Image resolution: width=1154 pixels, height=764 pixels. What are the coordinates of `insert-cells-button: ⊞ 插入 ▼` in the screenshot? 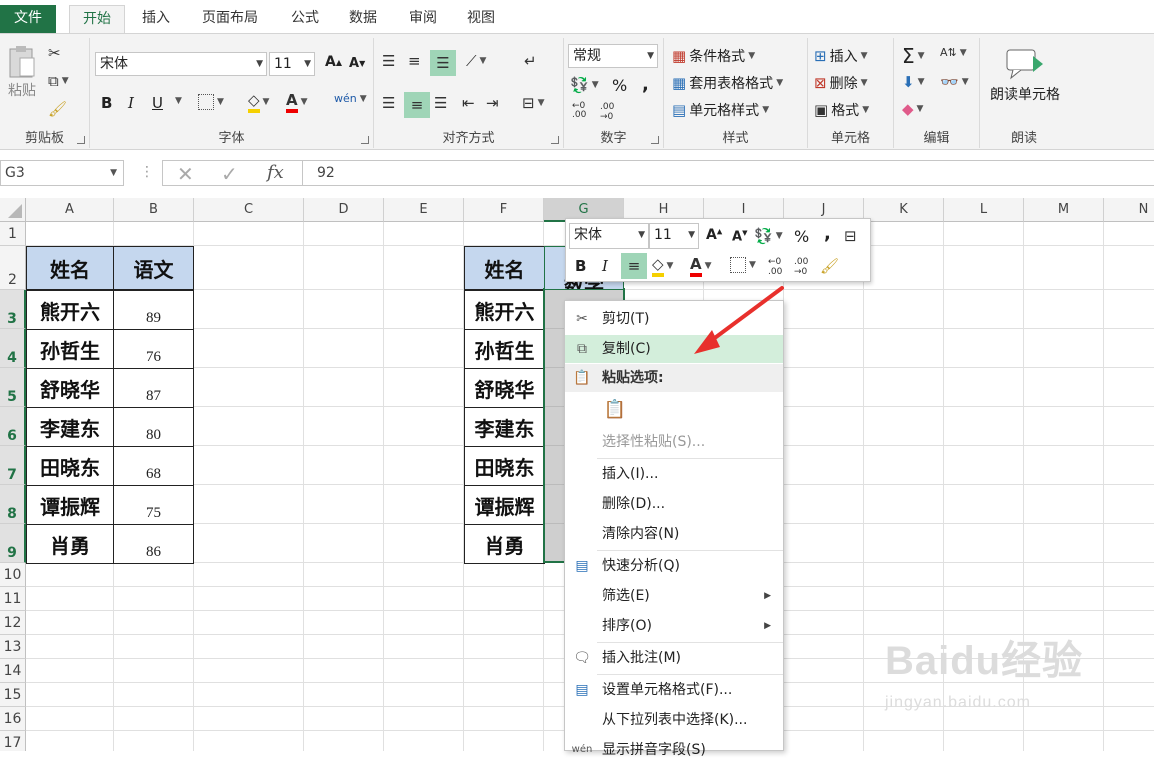 It's located at (841, 56).